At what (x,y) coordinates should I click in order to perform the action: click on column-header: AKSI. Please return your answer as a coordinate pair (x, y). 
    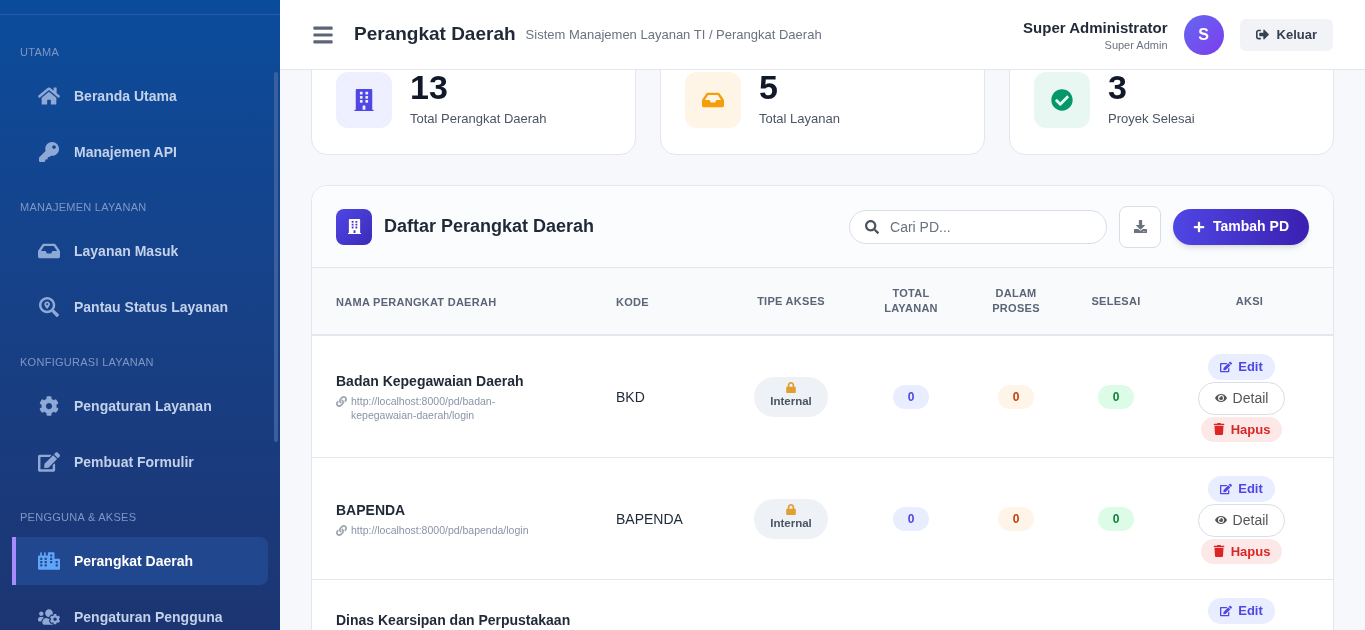
    Looking at the image, I should click on (1249, 301).